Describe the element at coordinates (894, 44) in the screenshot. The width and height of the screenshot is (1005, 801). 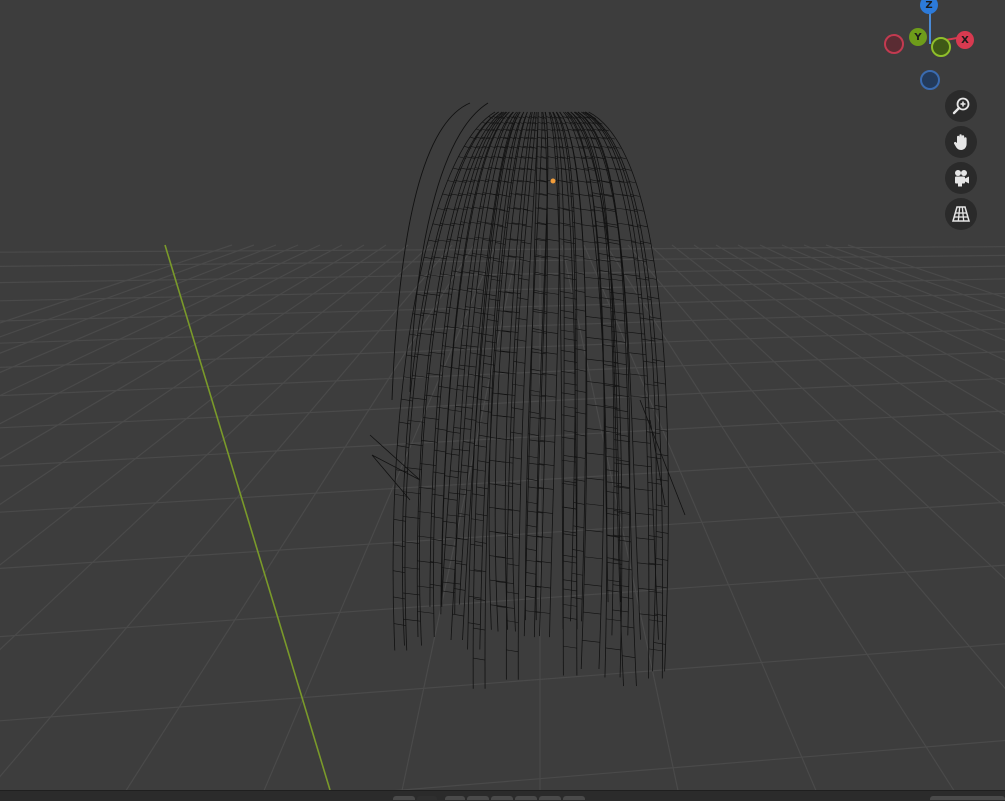
I see `gizmo-neg-x-axis` at that location.